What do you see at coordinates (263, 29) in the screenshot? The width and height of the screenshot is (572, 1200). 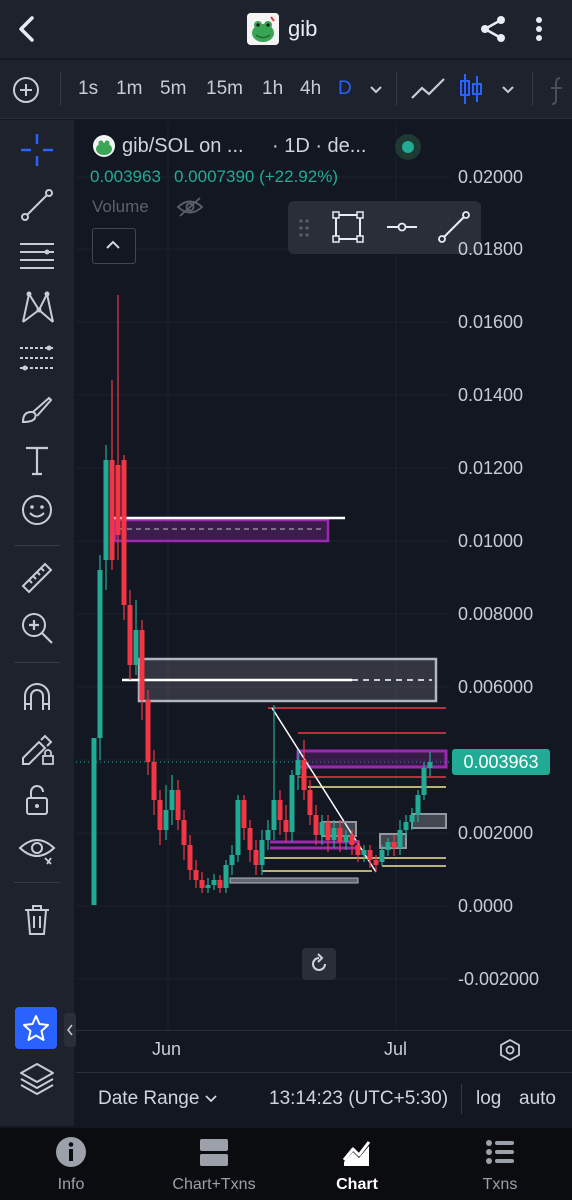 I see `token-logo-icon` at bounding box center [263, 29].